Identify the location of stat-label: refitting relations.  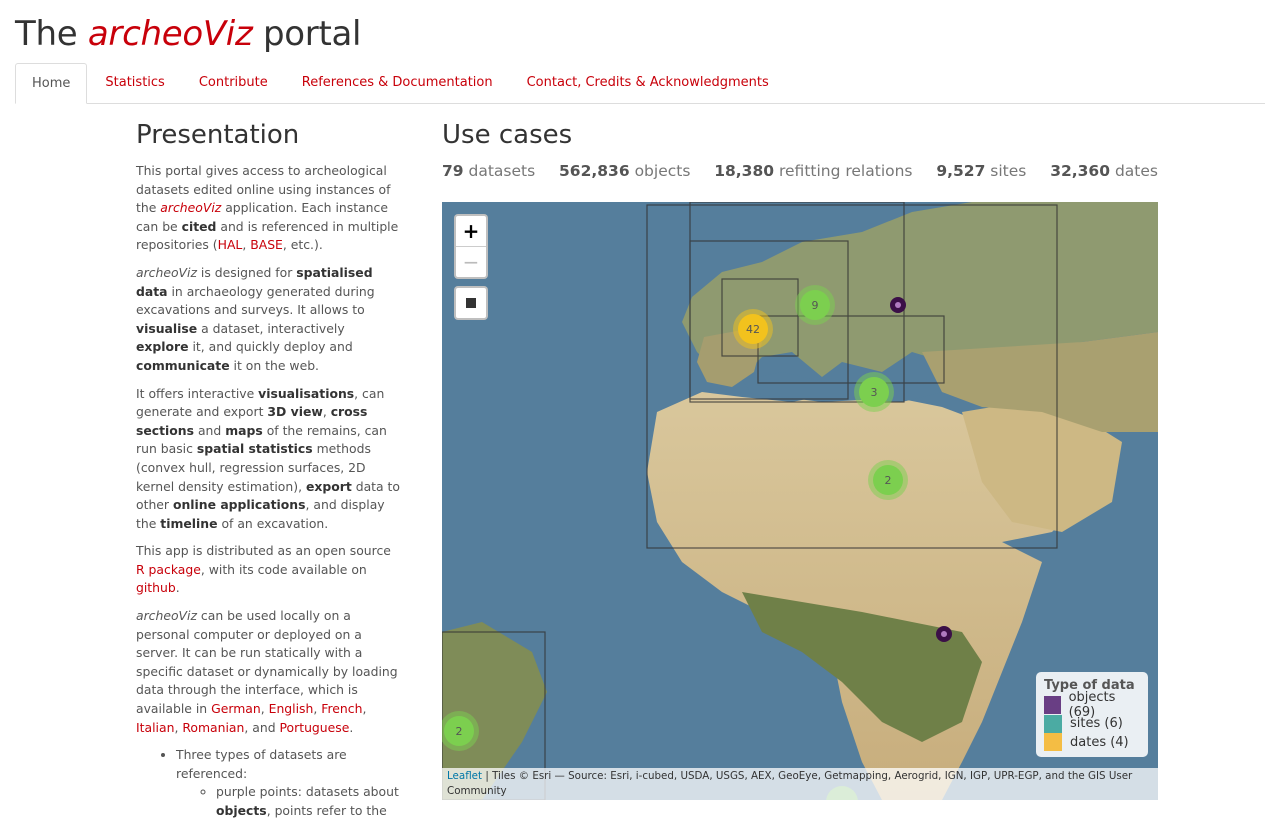
(845, 171).